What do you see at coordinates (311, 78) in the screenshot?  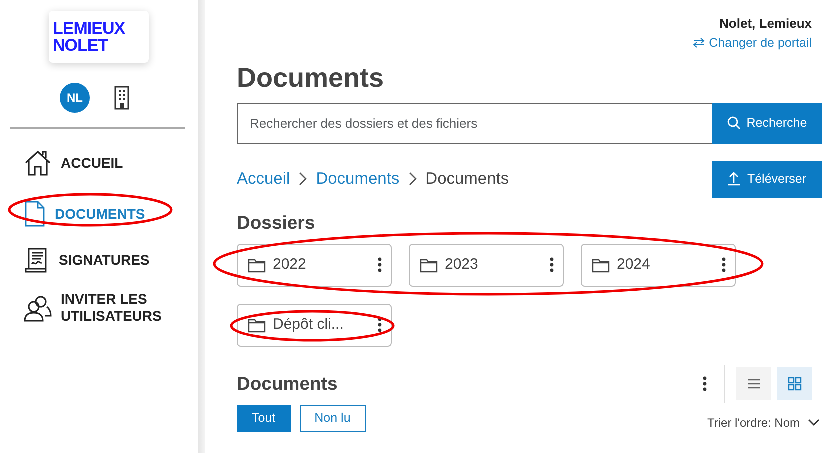 I see `page-title: Documents` at bounding box center [311, 78].